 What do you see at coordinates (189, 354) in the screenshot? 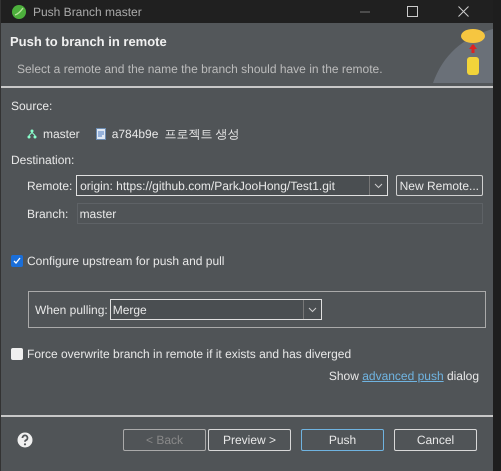
I see `checkbox-label: Force overwrite branch in remote if it exists and has diverged` at bounding box center [189, 354].